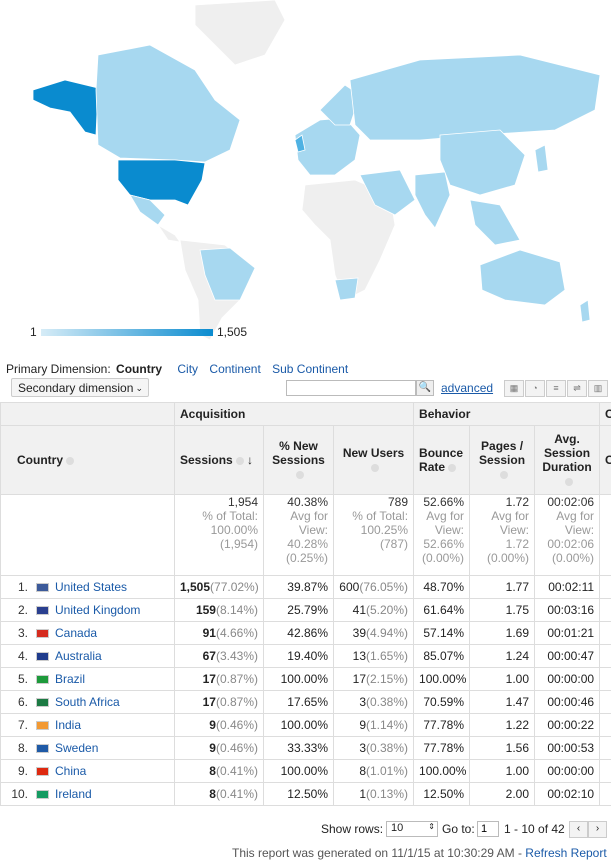  Describe the element at coordinates (567, 460) in the screenshot. I see `avg-duration-column-header: Avg. Session Duration` at that location.